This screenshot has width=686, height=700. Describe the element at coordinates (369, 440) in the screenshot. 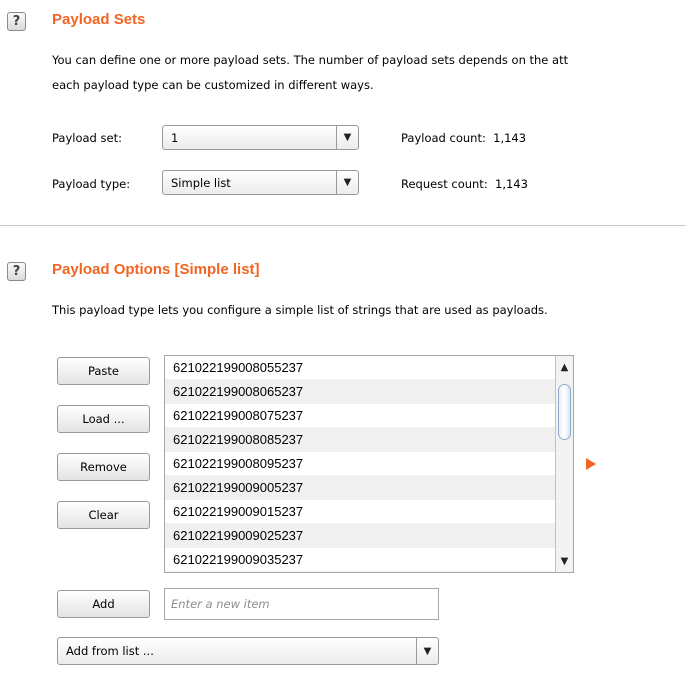

I see `list-item: 621022199008085237` at that location.